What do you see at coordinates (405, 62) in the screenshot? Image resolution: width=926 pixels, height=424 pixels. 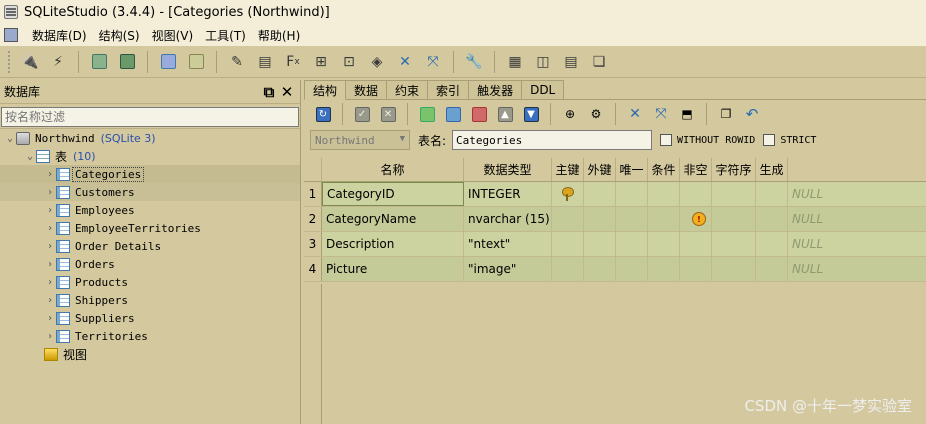 I see `import-icon: ✕` at bounding box center [405, 62].